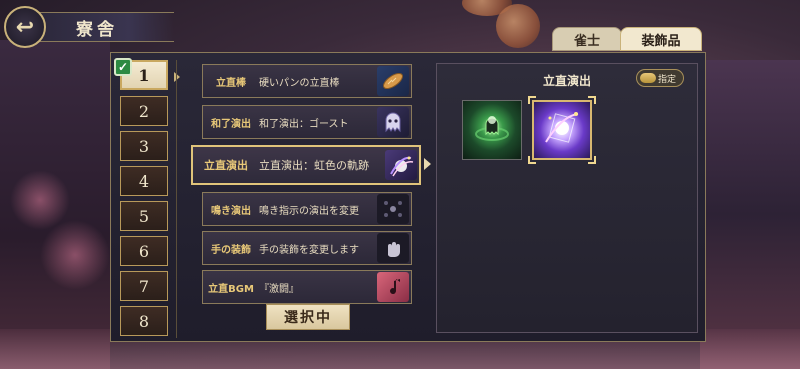 This screenshot has width=800, height=369. What do you see at coordinates (393, 81) in the screenshot?
I see `bread-icon` at bounding box center [393, 81].